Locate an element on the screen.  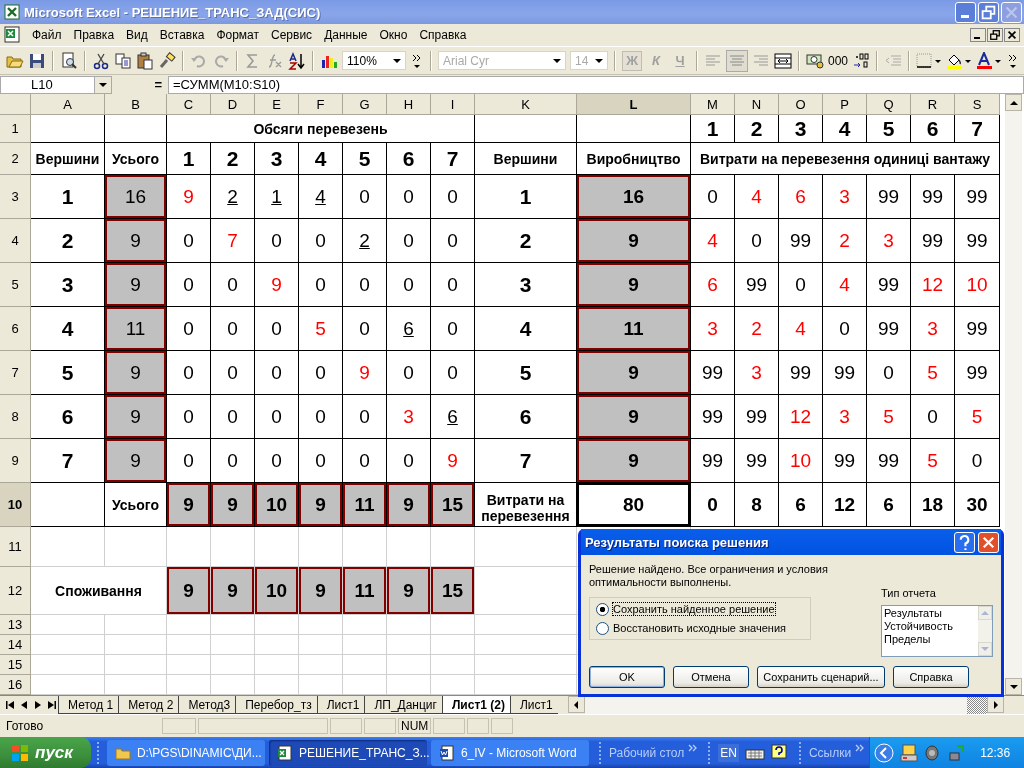
row-header: 5 is located at coordinates (15, 285).